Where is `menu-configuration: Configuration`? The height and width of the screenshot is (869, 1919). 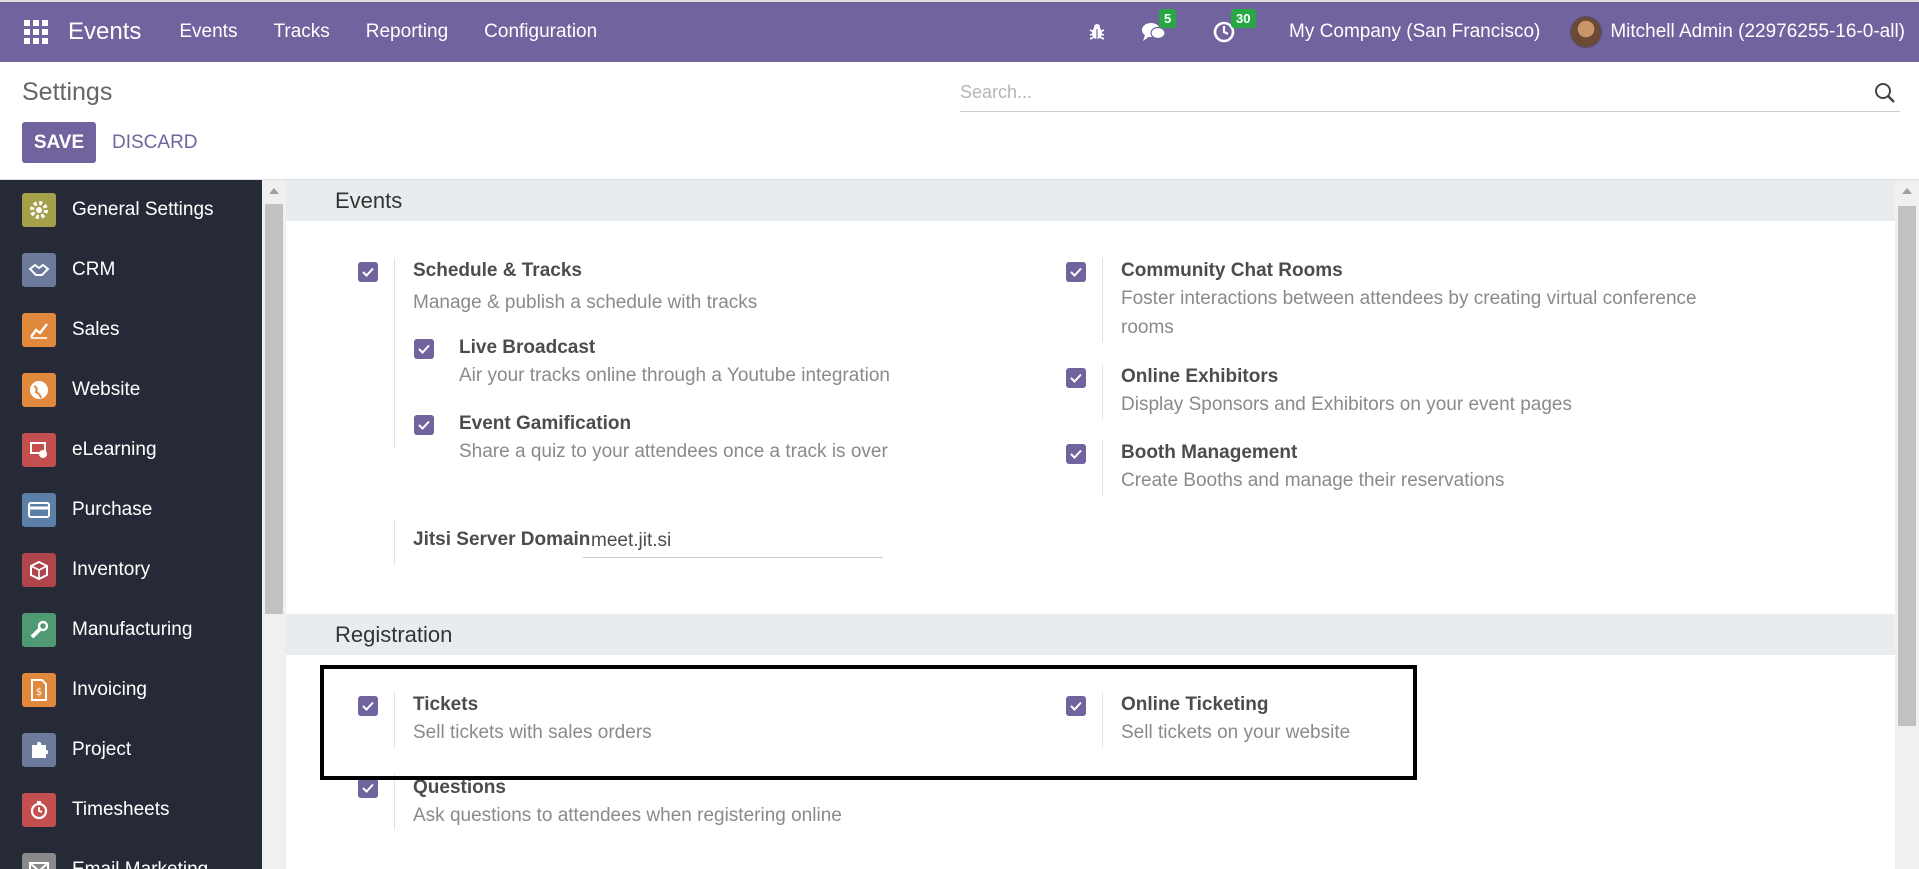
menu-configuration: Configuration is located at coordinates (540, 32).